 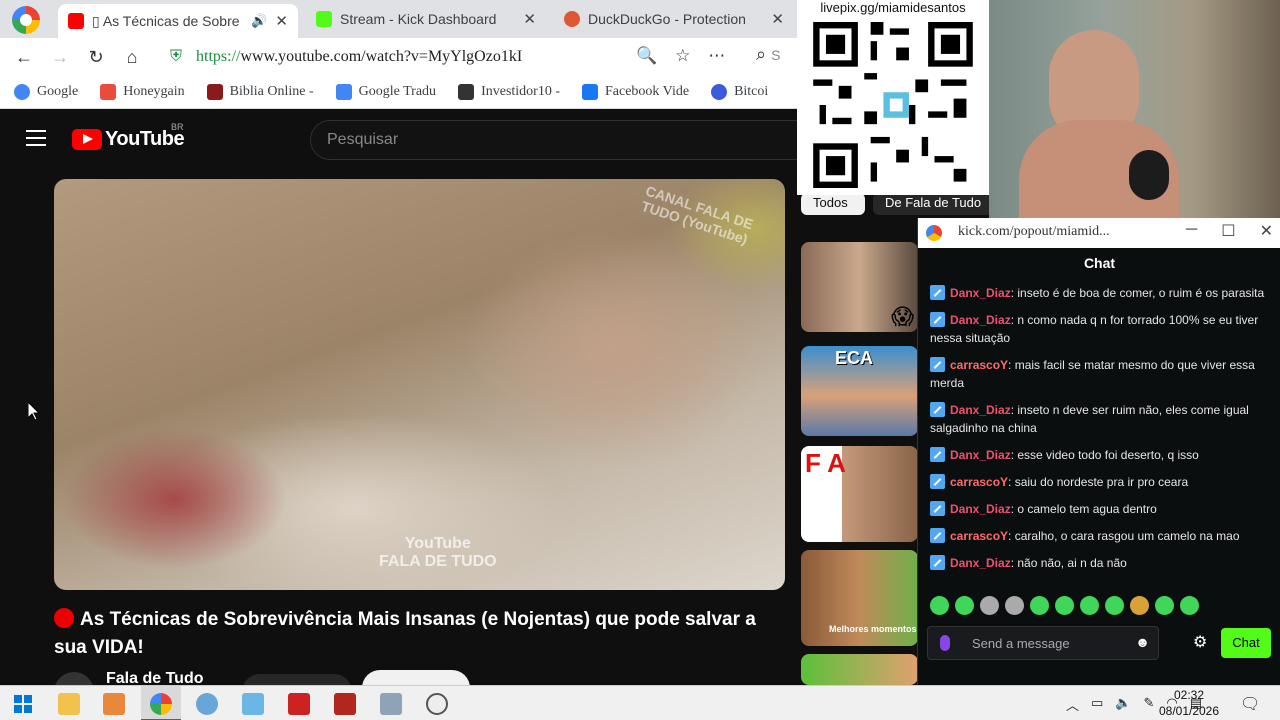 I want to click on donation-qr-overlay: livepix.gg/miamidesantos, so click(x=893, y=97).